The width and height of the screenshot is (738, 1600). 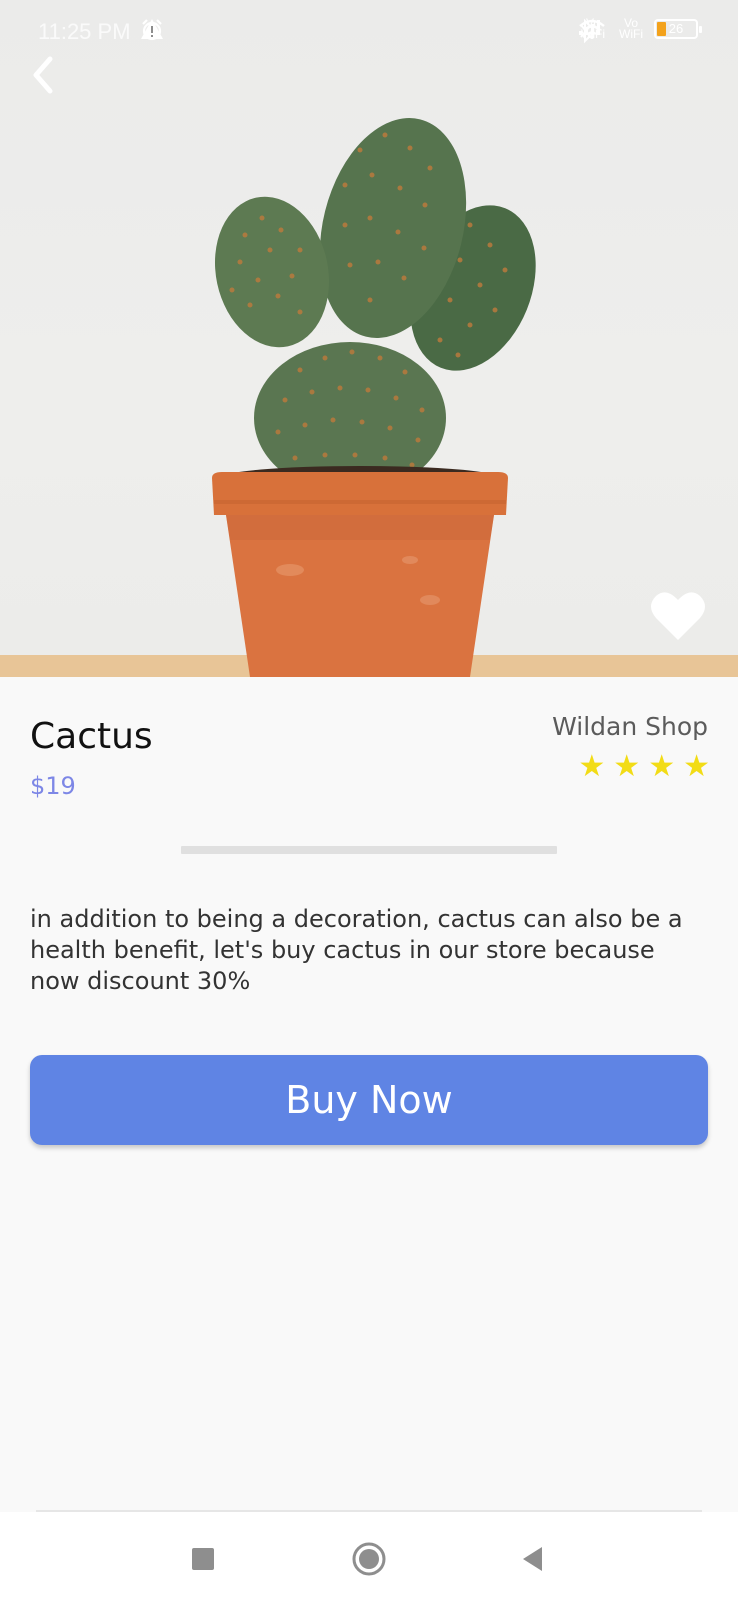 I want to click on square-icon, so click(x=203, y=1559).